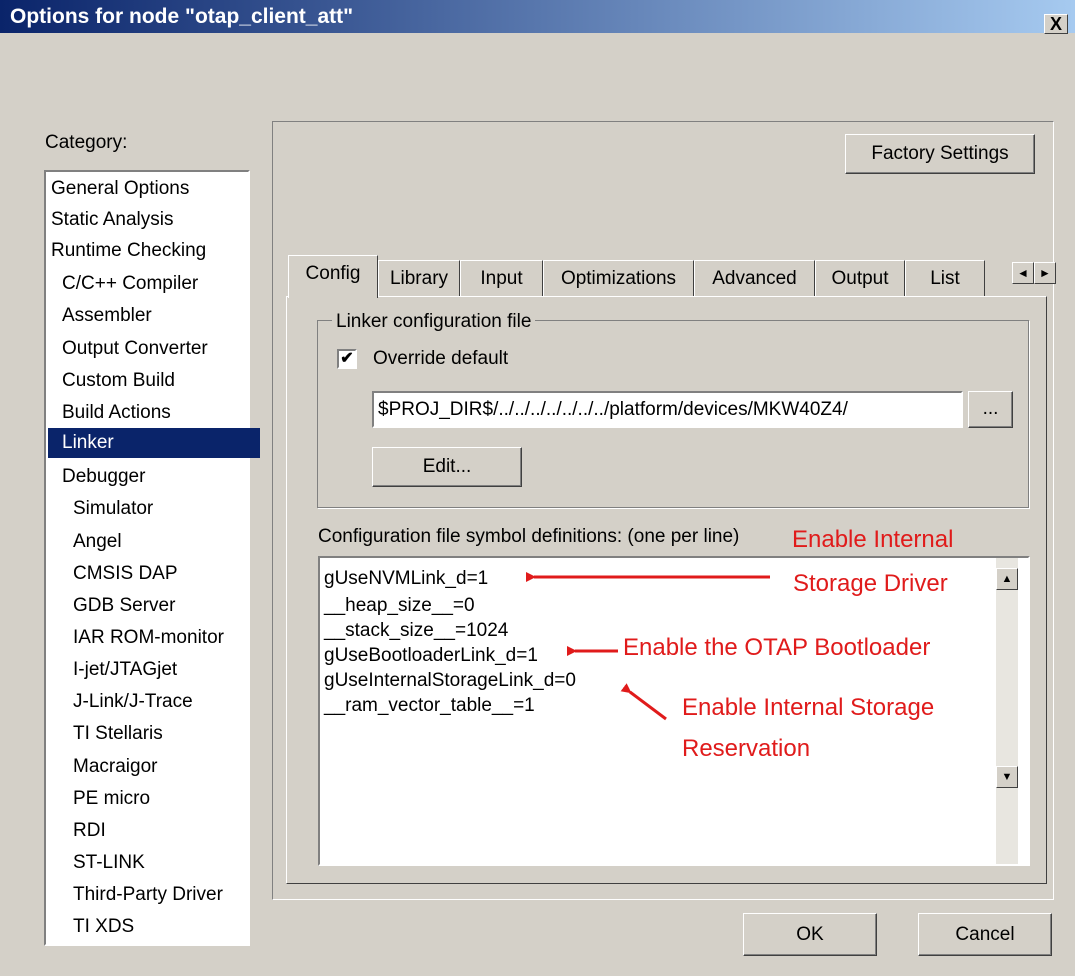 The image size is (1075, 976). I want to click on category-item-jlink: J-Link/J-Trace, so click(159, 702).